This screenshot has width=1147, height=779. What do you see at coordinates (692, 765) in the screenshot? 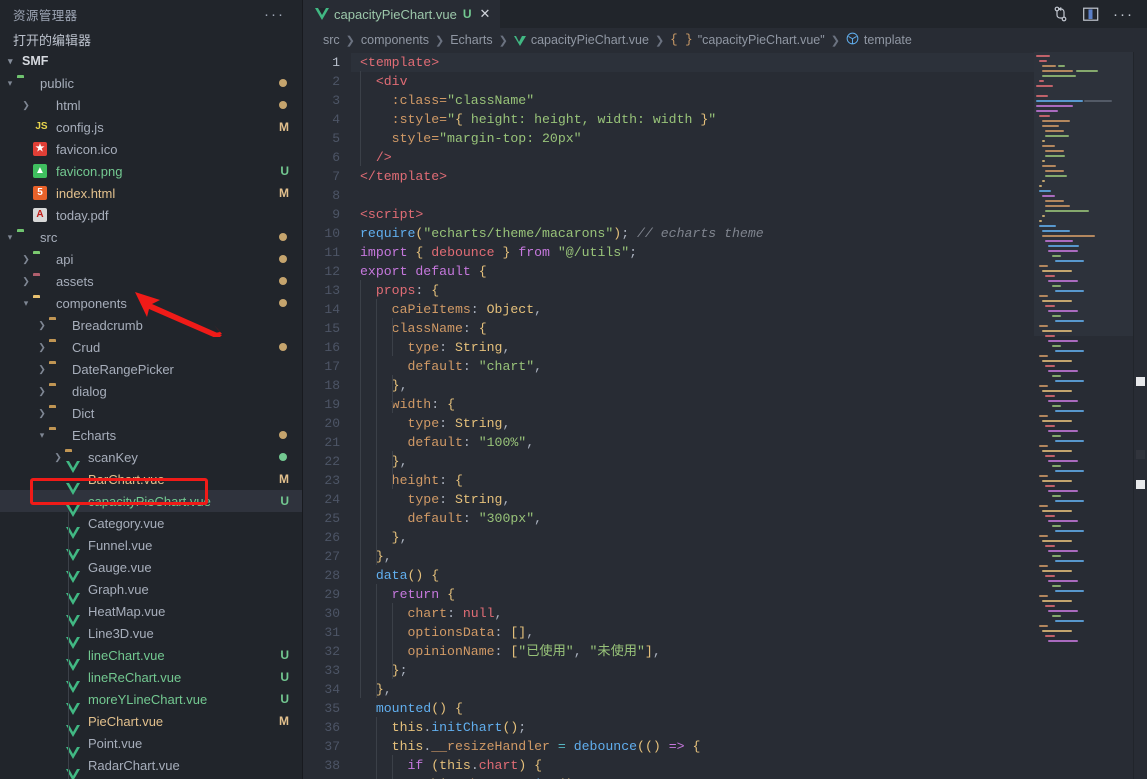
I see `code-line: if (this.chart) {` at bounding box center [692, 765].